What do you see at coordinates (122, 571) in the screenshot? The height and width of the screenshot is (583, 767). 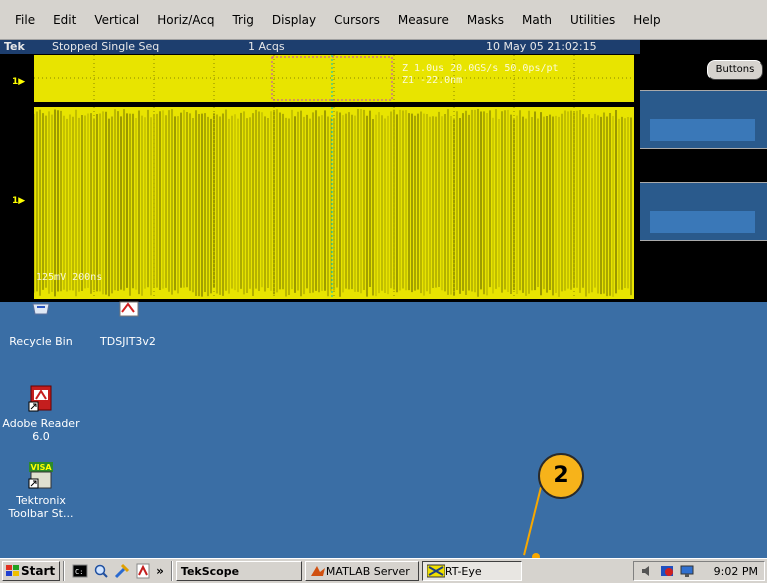 I see `tools-icon` at bounding box center [122, 571].